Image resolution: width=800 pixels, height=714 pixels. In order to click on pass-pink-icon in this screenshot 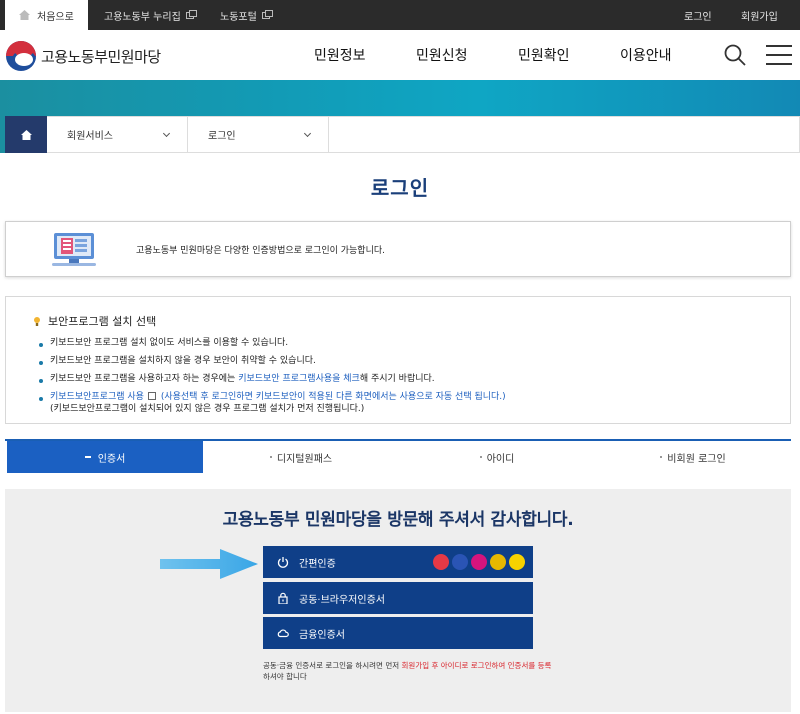, I will do `click(479, 562)`.